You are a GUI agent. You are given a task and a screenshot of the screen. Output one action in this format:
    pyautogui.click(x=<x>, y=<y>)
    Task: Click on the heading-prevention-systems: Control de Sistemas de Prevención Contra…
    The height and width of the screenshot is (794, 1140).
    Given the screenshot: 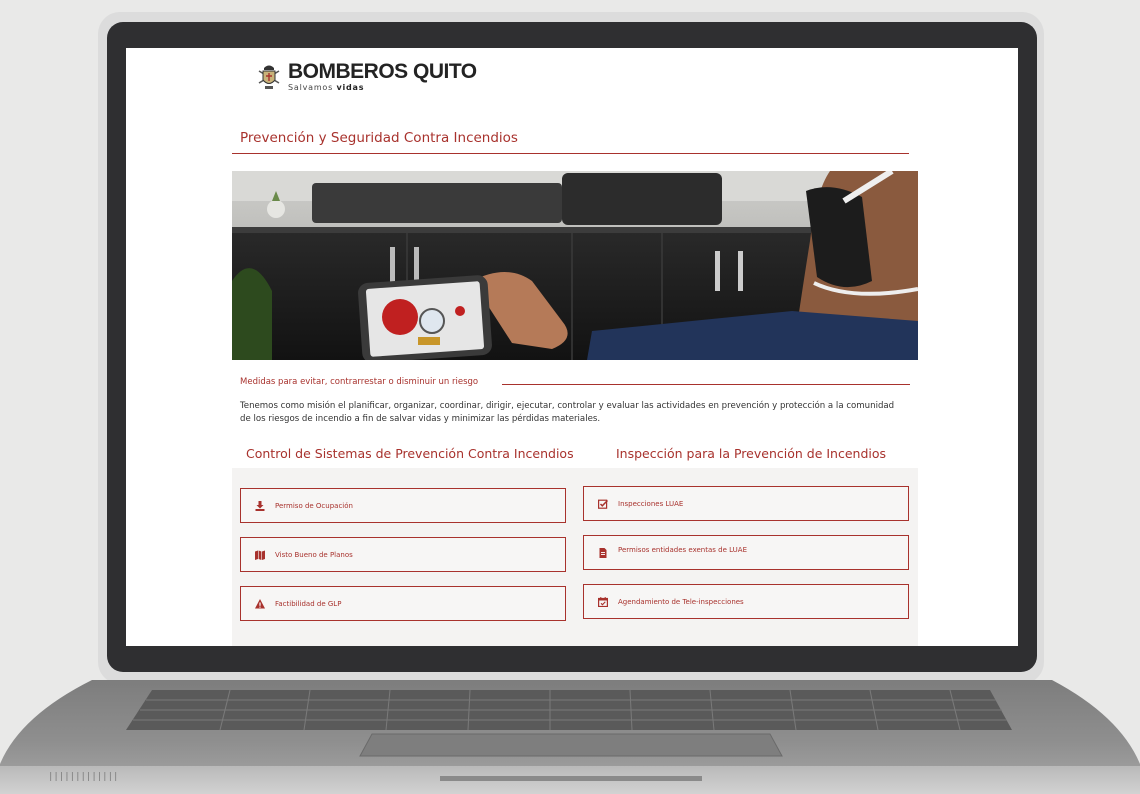 What is the action you would take?
    pyautogui.click(x=410, y=453)
    